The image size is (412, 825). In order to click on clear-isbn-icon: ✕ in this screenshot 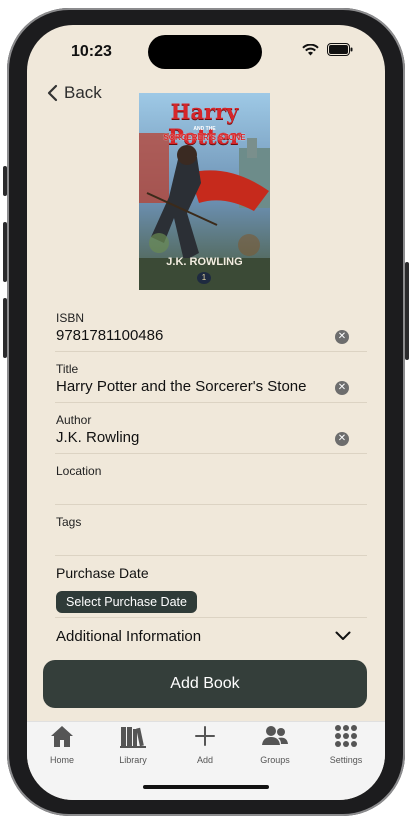, I will do `click(342, 337)`.